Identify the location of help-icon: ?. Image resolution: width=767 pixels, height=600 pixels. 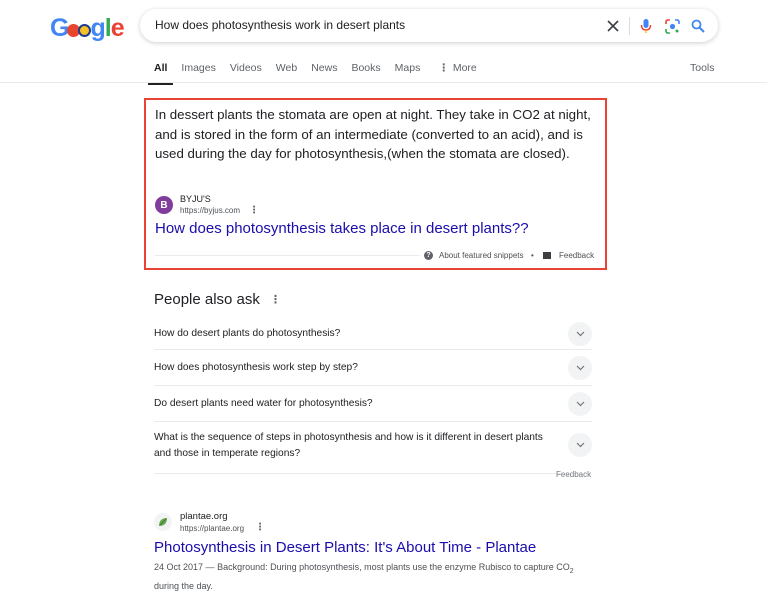
(428, 255).